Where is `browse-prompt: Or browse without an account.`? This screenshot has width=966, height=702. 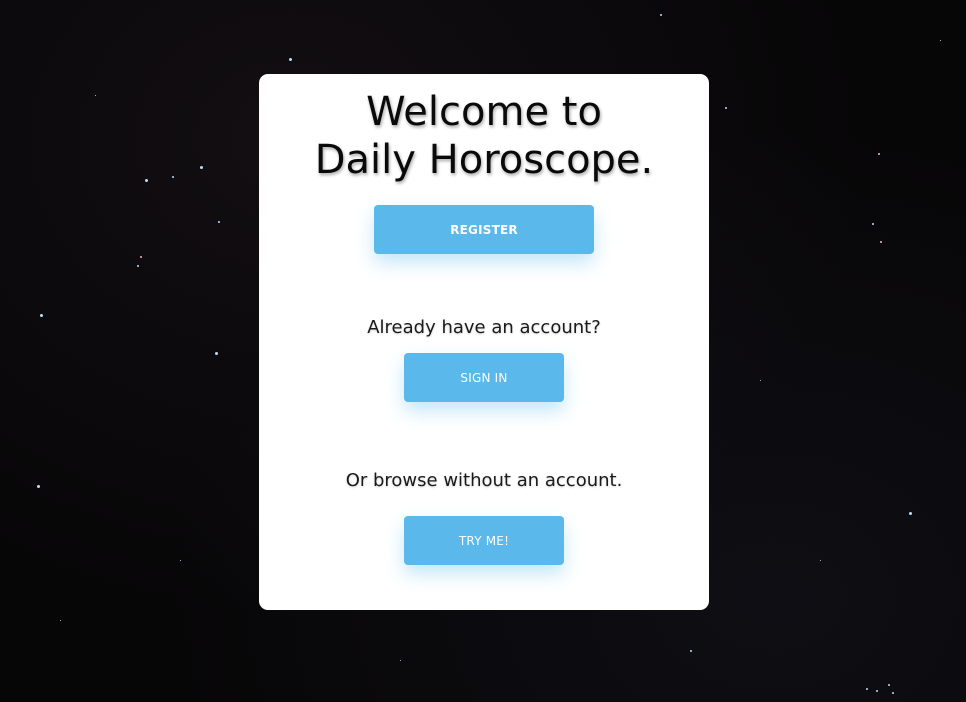
browse-prompt: Or browse without an account. is located at coordinates (484, 480).